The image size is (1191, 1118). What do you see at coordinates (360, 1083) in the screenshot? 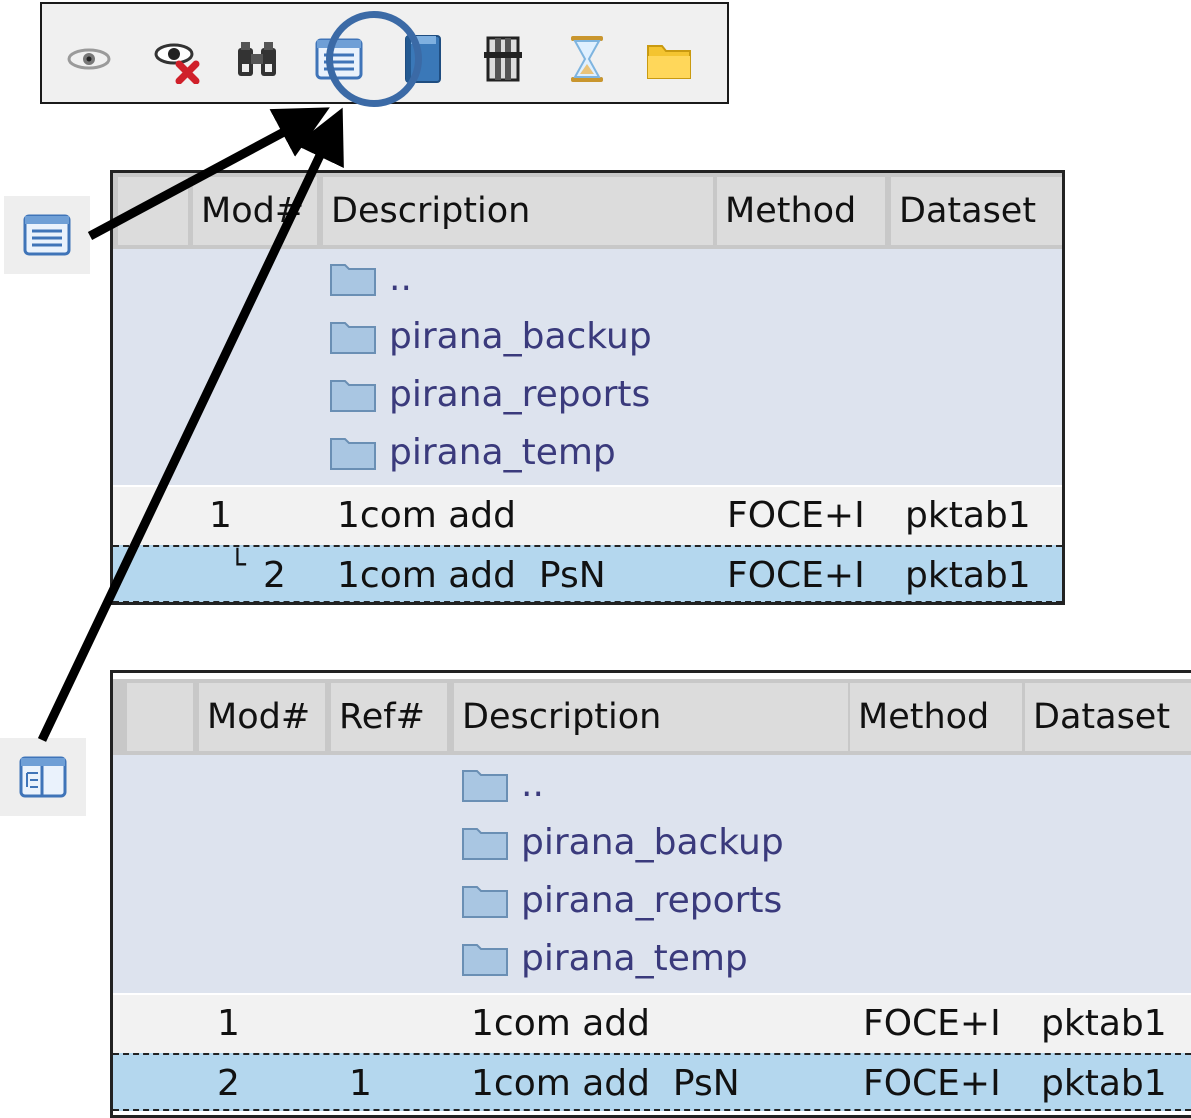
I see `cell-ref: 1` at bounding box center [360, 1083].